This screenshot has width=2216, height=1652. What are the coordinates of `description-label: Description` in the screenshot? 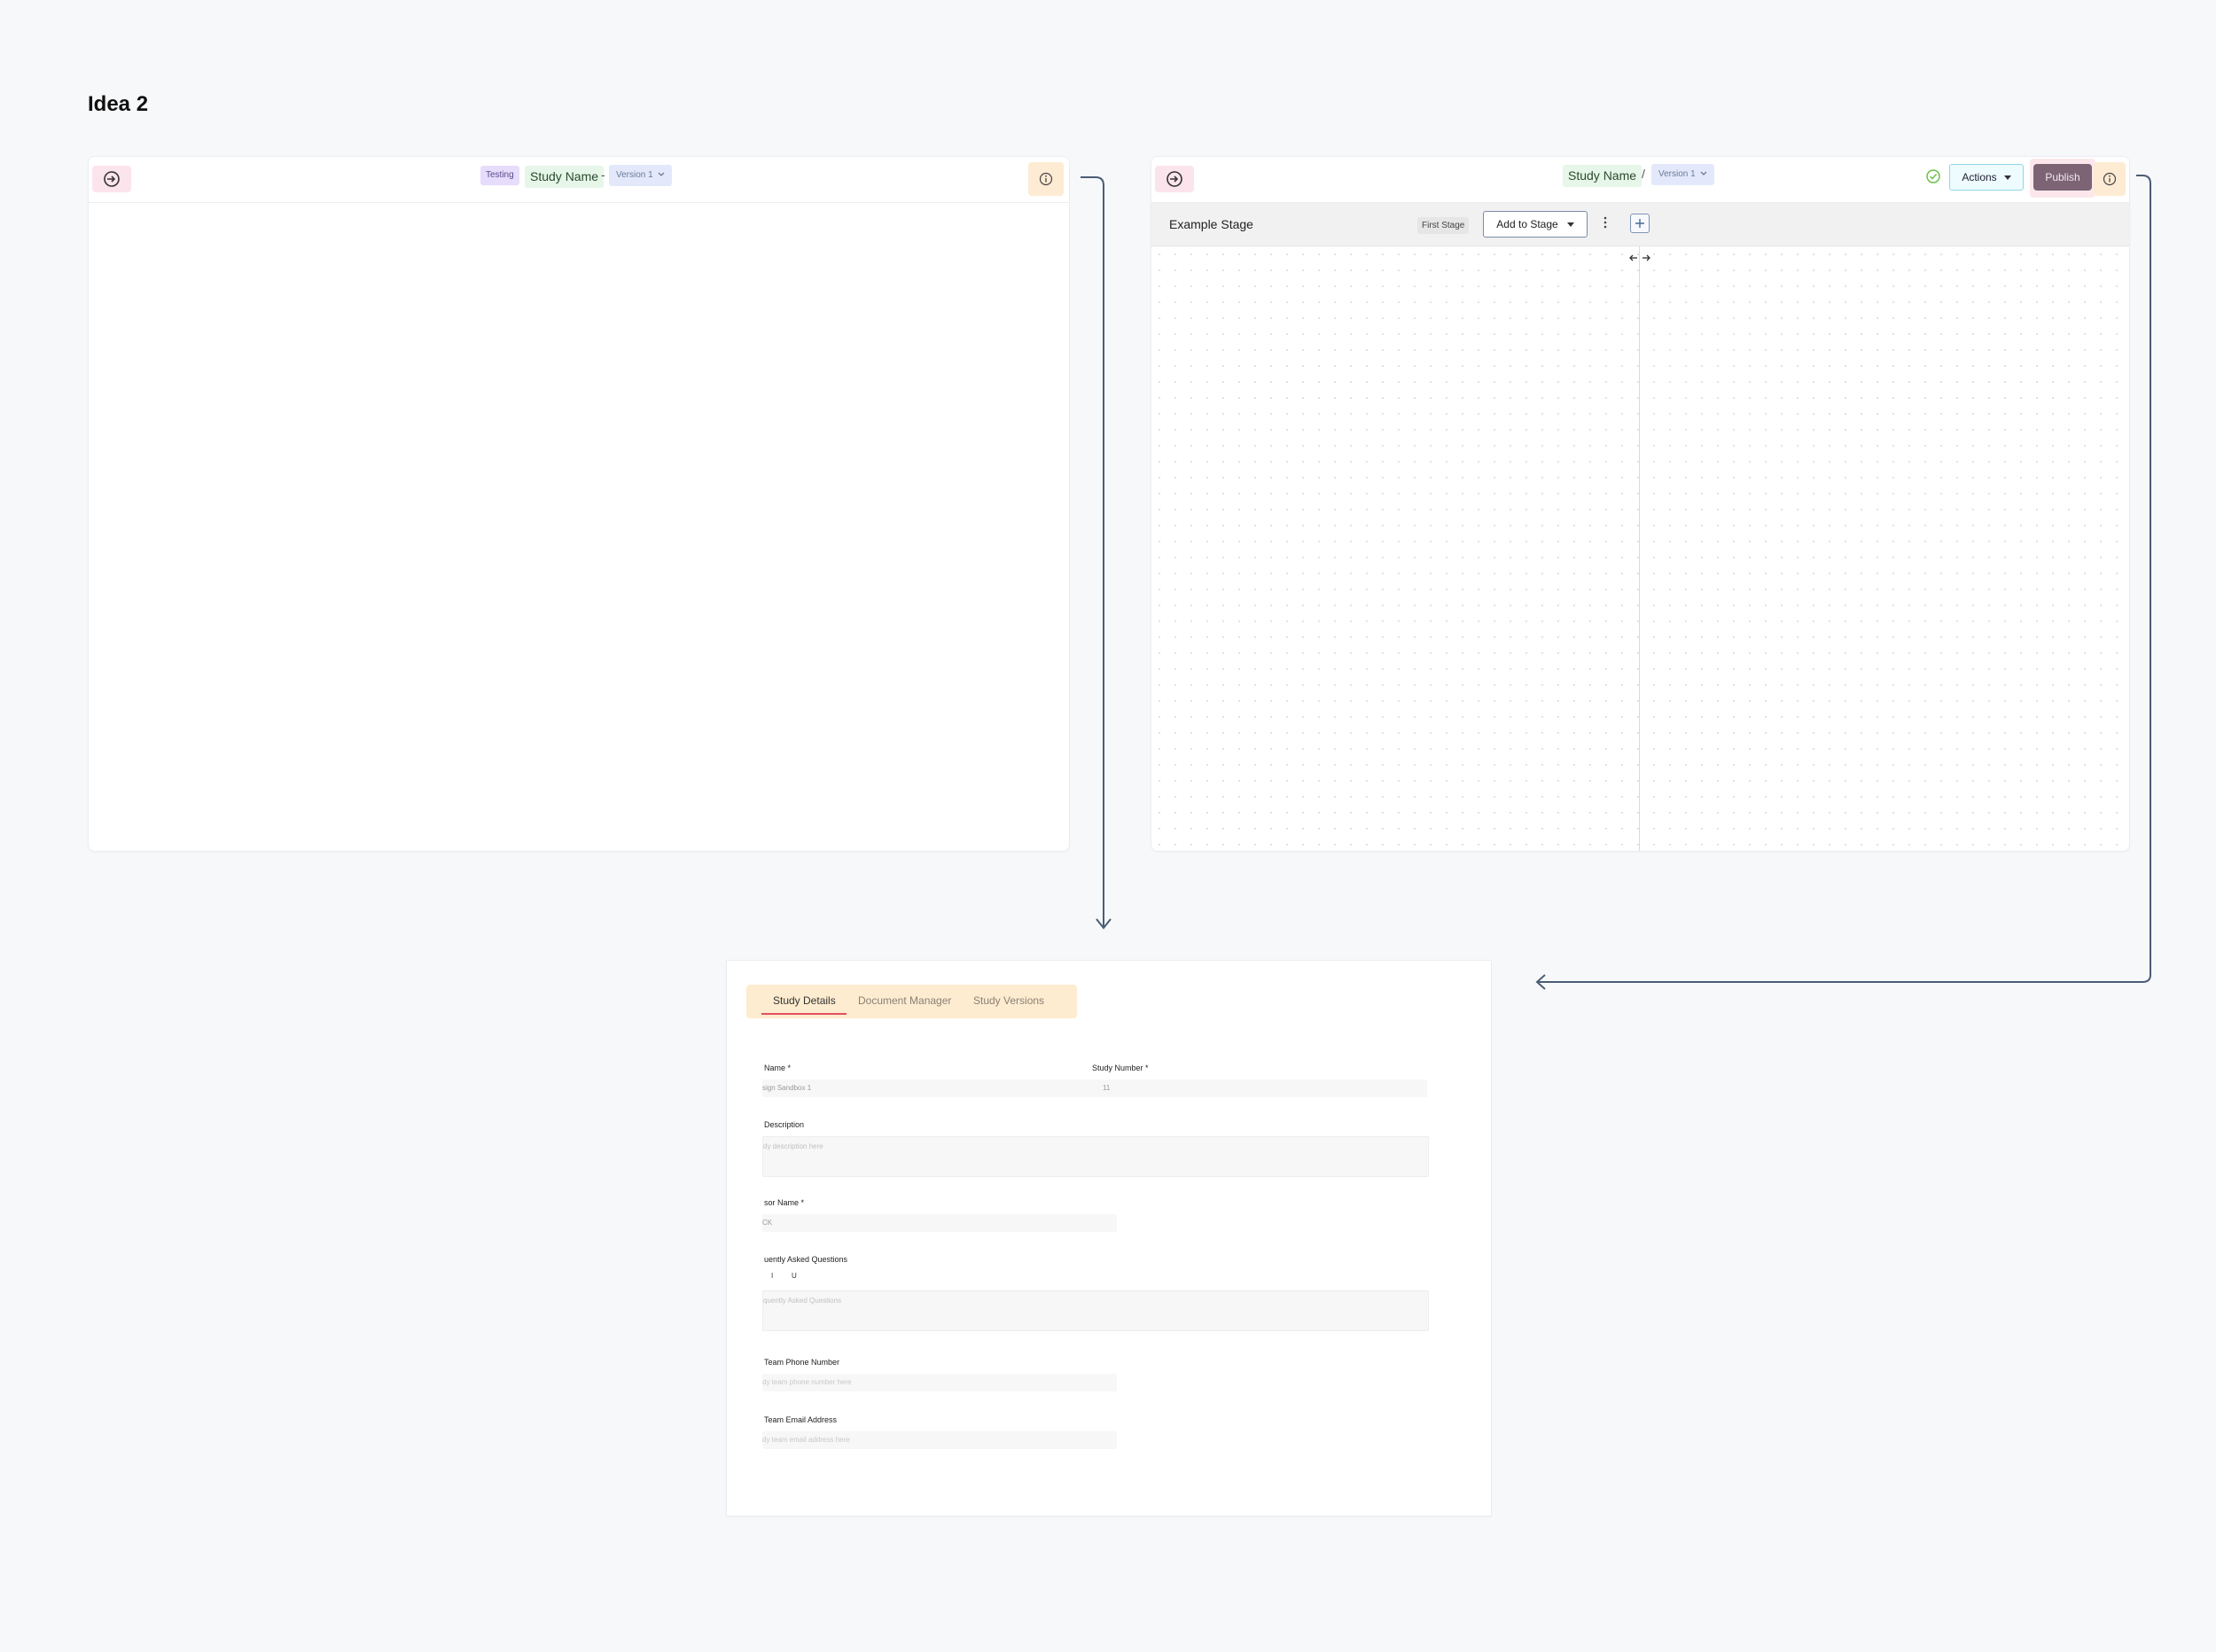 It's located at (784, 1124).